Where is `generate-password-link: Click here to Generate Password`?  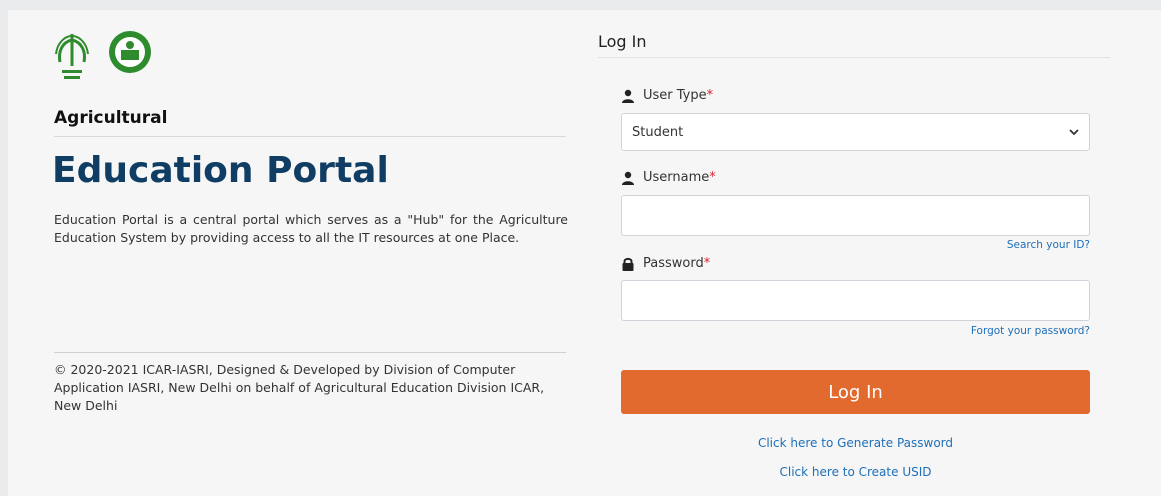
generate-password-link: Click here to Generate Password is located at coordinates (855, 443).